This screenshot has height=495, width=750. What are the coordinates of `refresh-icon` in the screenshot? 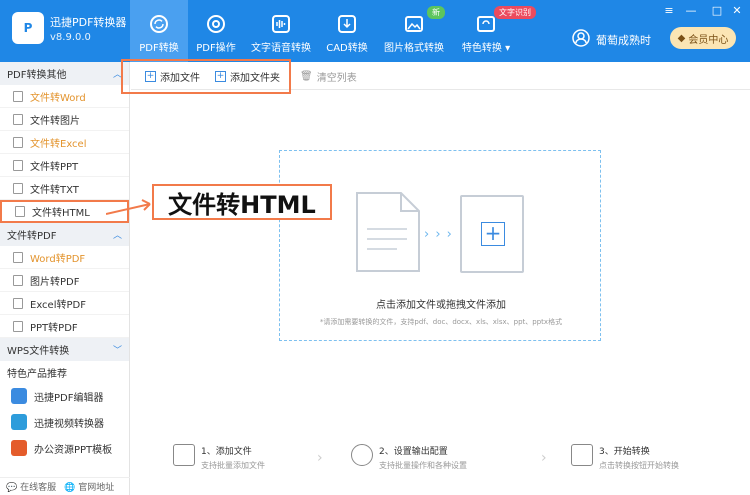 It's located at (159, 24).